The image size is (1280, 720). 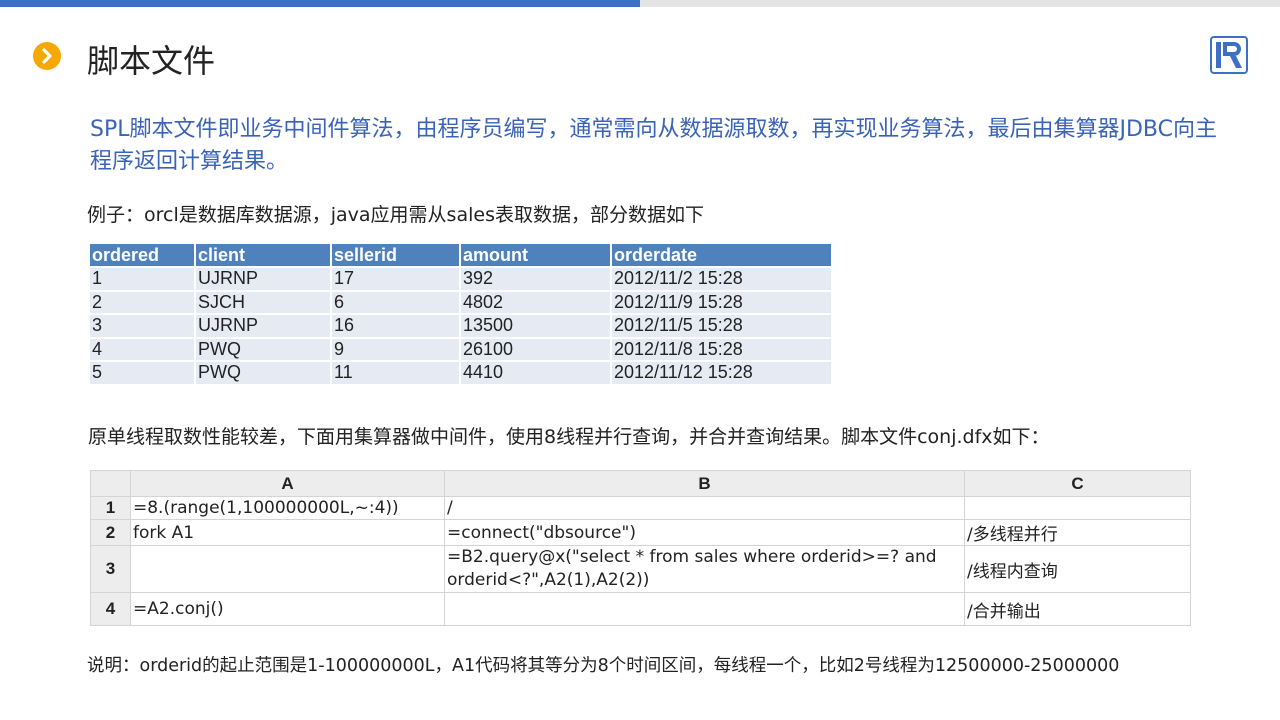 What do you see at coordinates (1077, 569) in the screenshot?
I see `grid-cell: /线程内查询` at bounding box center [1077, 569].